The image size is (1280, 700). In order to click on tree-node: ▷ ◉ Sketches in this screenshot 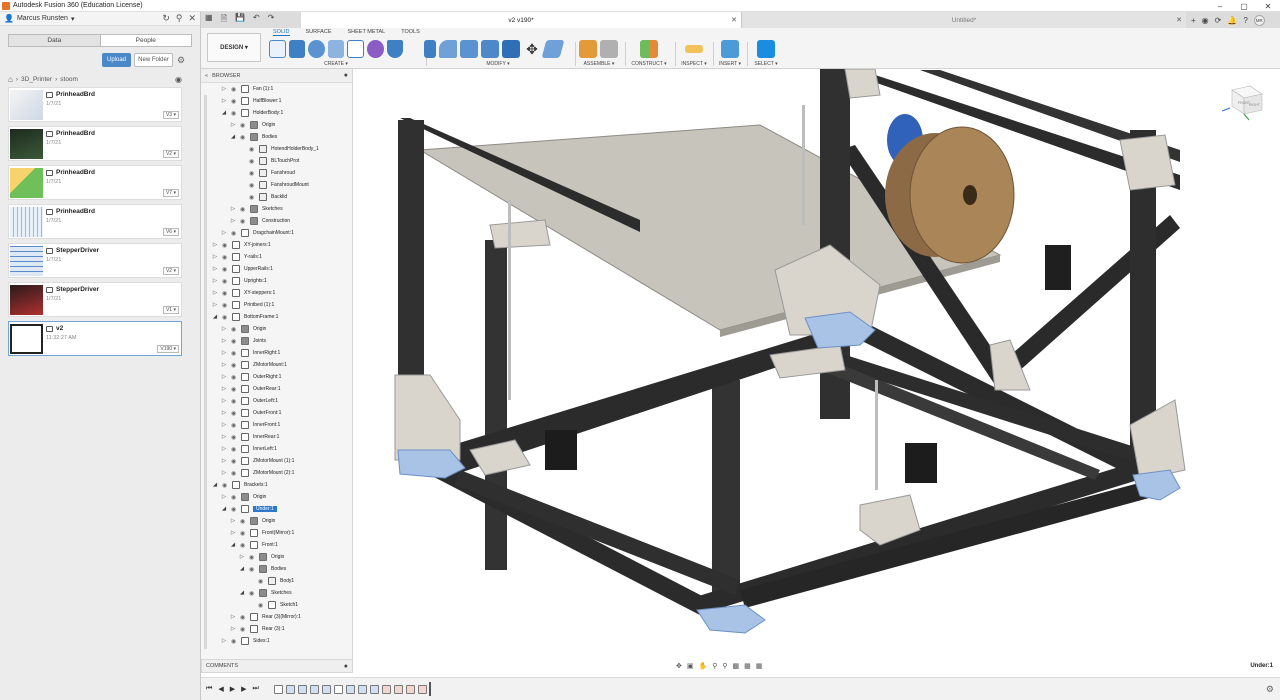, I will do `click(256, 209)`.